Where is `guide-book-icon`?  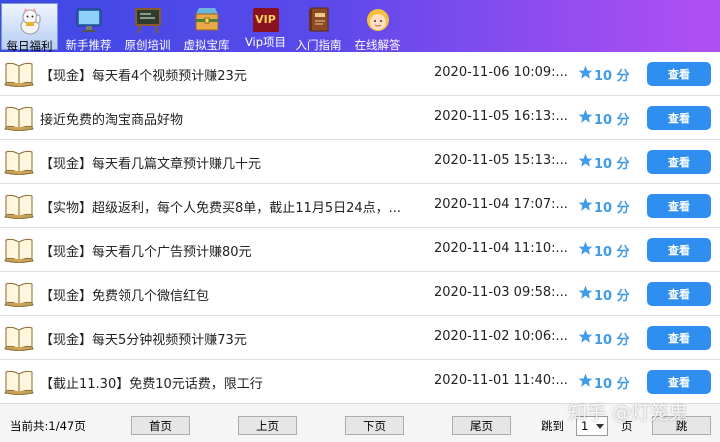 guide-book-icon is located at coordinates (319, 20).